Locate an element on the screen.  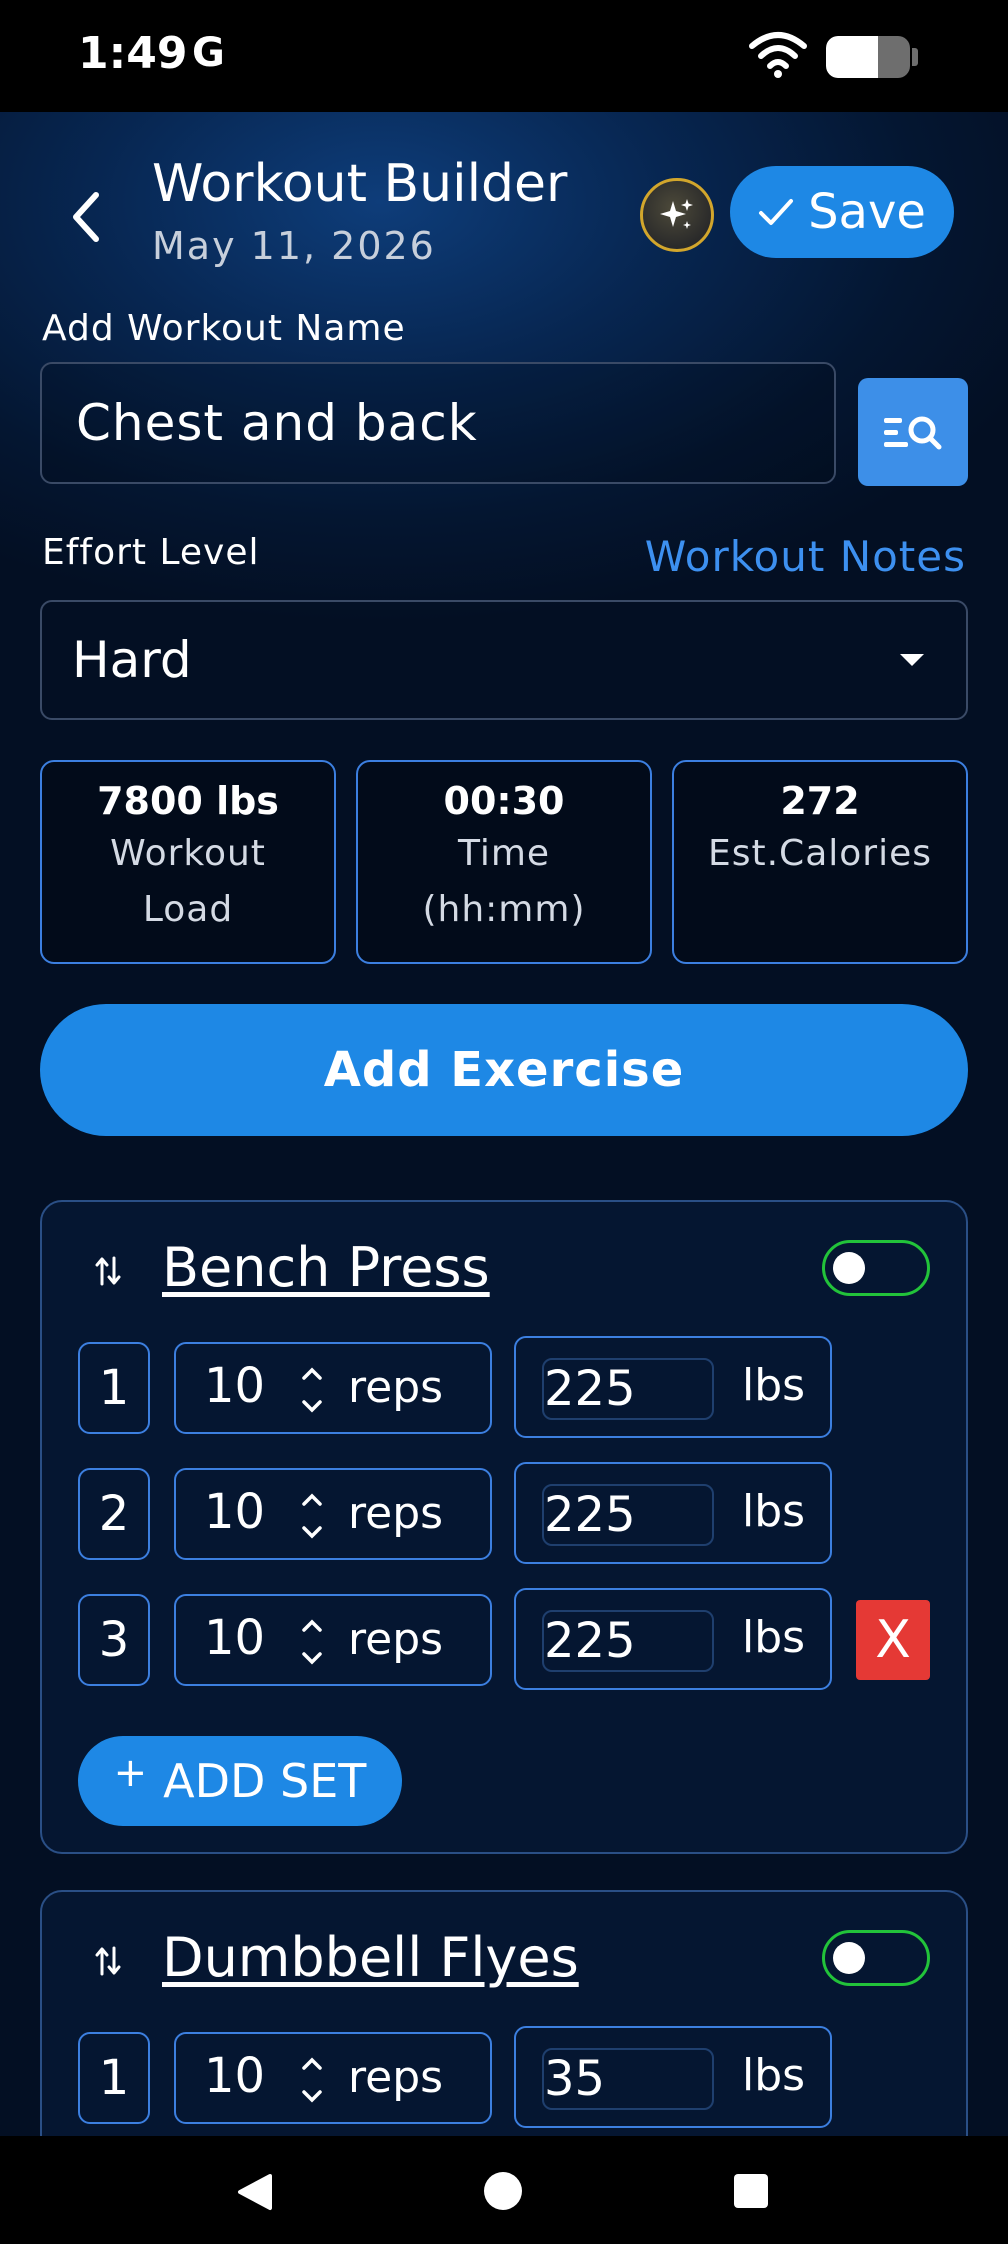
workout-name-label: Add Workout Name is located at coordinates (224, 328).